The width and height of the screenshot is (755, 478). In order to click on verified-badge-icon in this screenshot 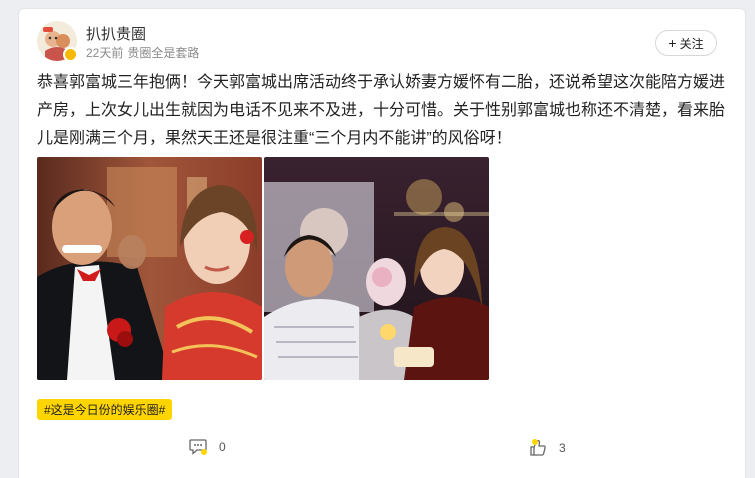, I will do `click(70, 54)`.